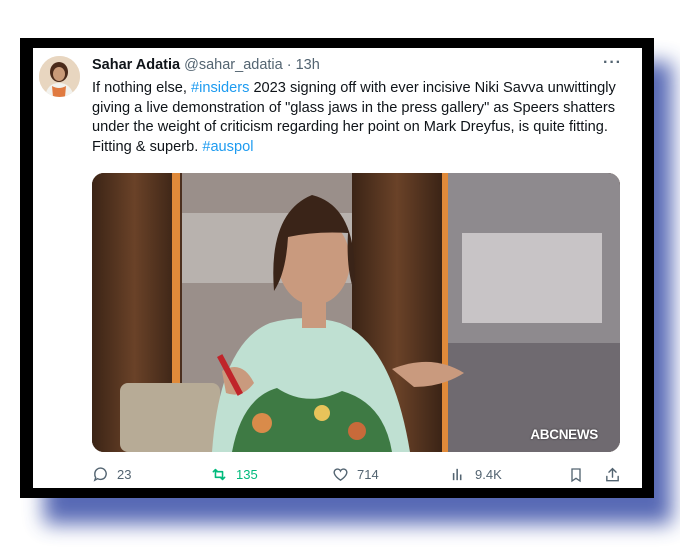  What do you see at coordinates (458, 474) in the screenshot?
I see `views-icon` at bounding box center [458, 474].